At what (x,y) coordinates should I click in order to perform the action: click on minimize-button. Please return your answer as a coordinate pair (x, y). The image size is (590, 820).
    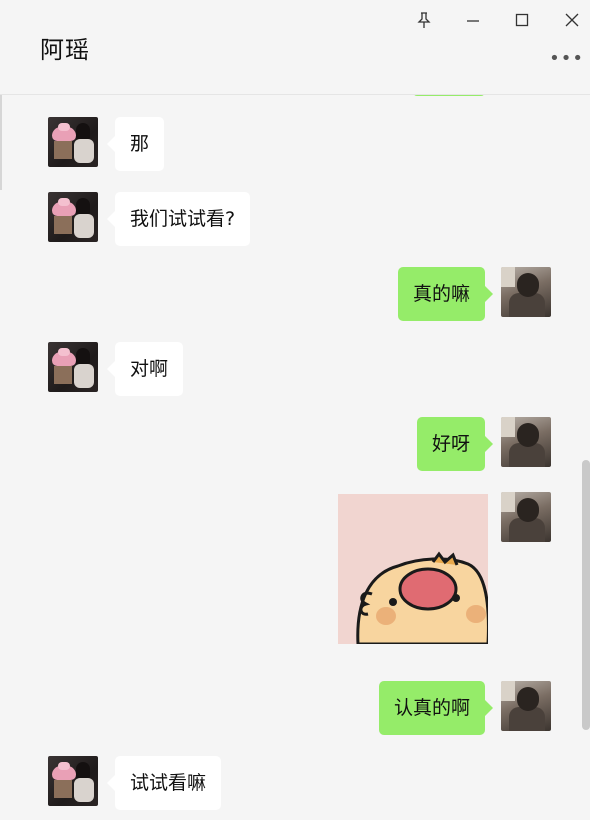
    Looking at the image, I should click on (473, 20).